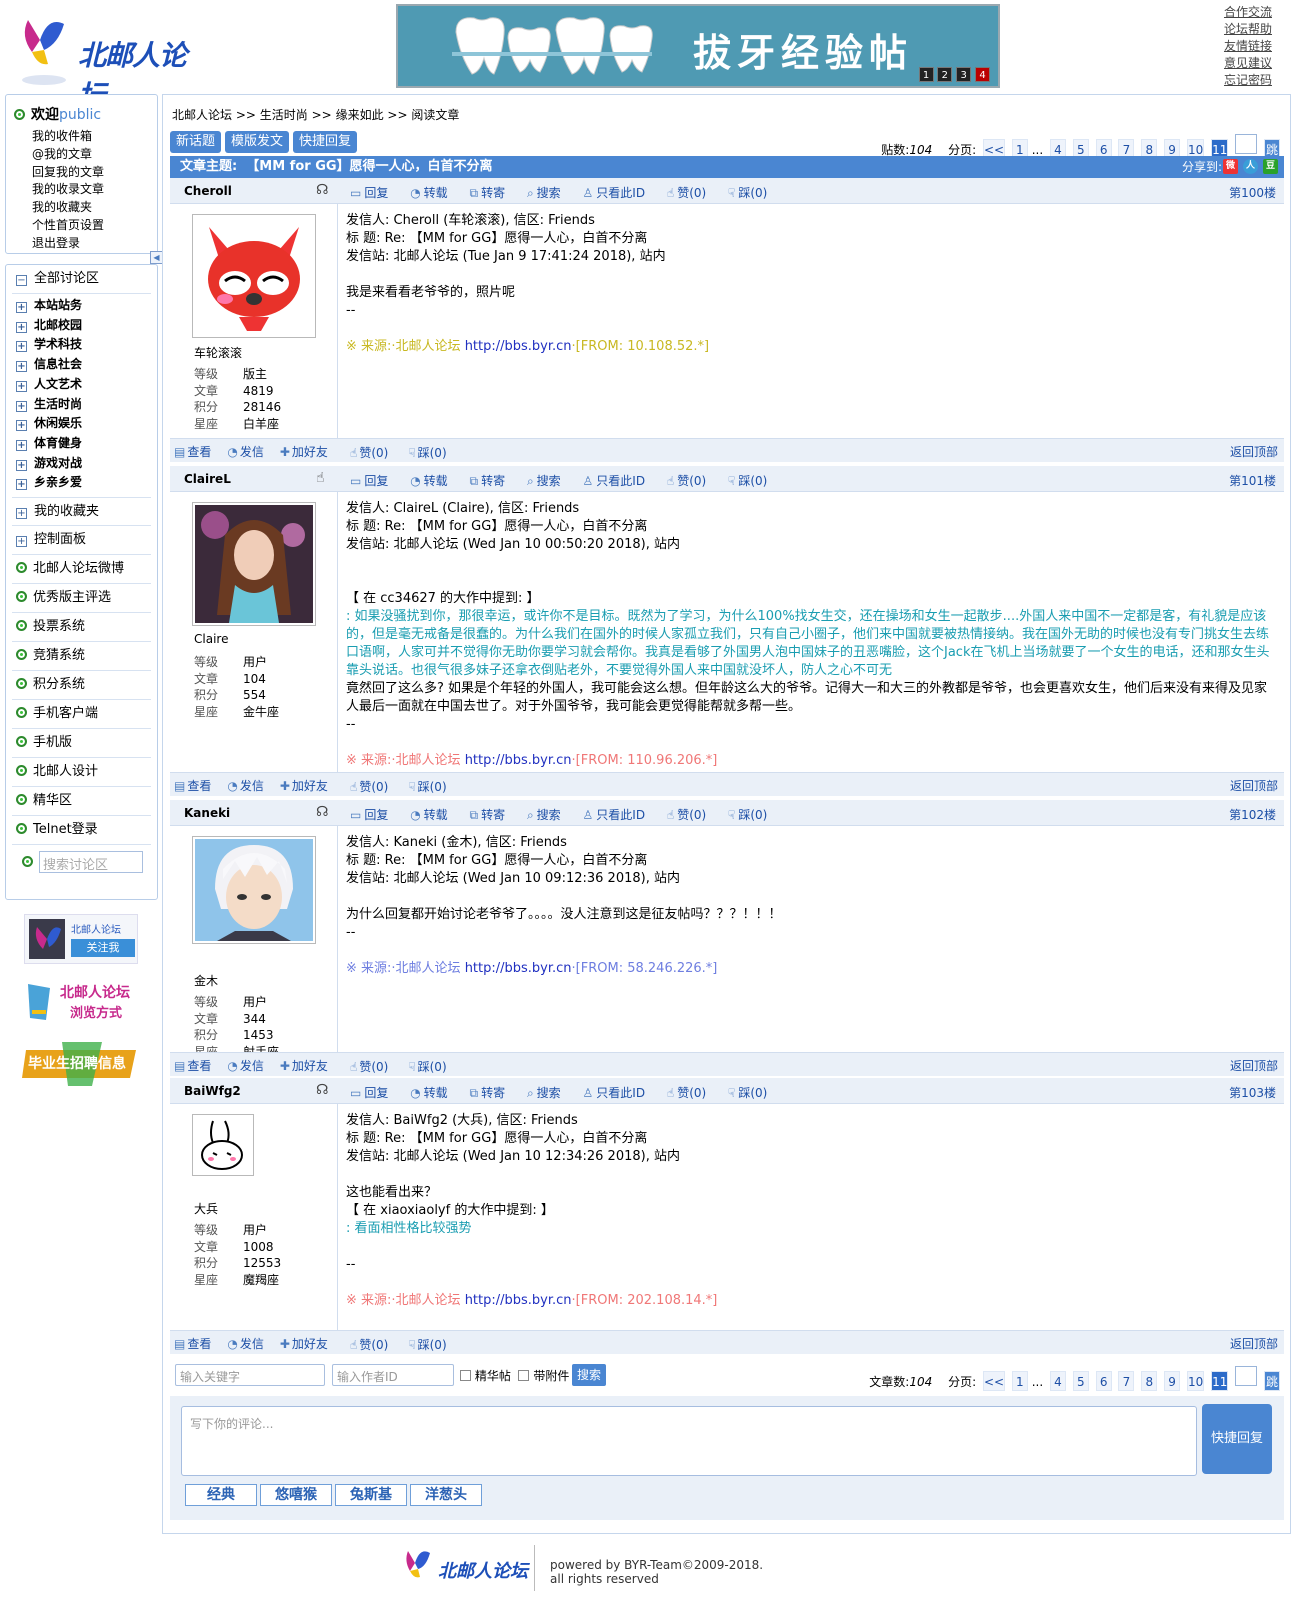 The height and width of the screenshot is (1598, 1294). What do you see at coordinates (1248, 46) in the screenshot?
I see `link-friends: 友情链接` at bounding box center [1248, 46].